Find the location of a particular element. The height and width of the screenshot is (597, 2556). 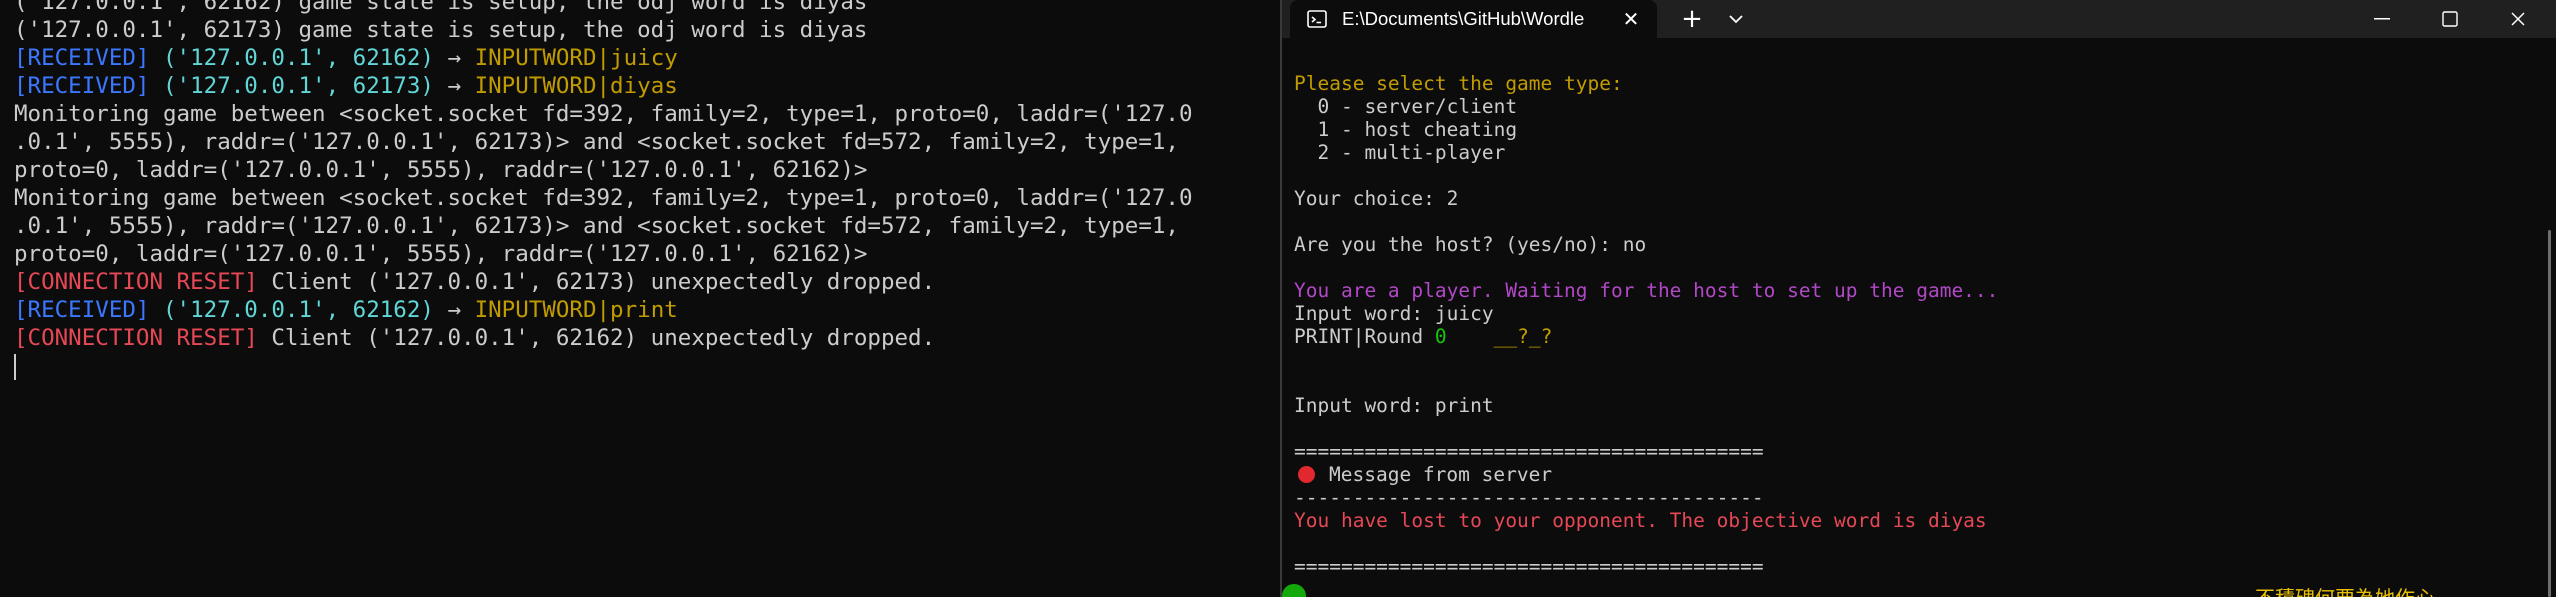

terminal-tab: E:\Documents\GitHub\Wordle ✕ is located at coordinates (1473, 19).